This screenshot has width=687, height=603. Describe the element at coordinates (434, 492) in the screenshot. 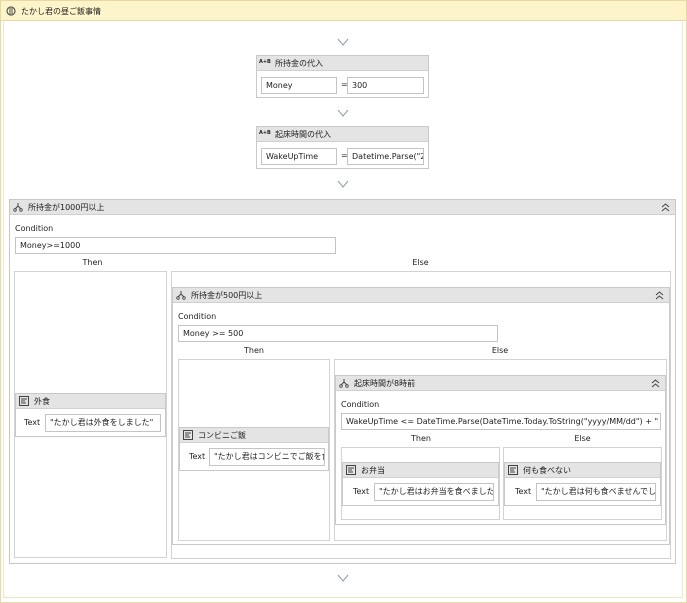

I see `text-field: "たかし君はお弁当を食べました。` at that location.